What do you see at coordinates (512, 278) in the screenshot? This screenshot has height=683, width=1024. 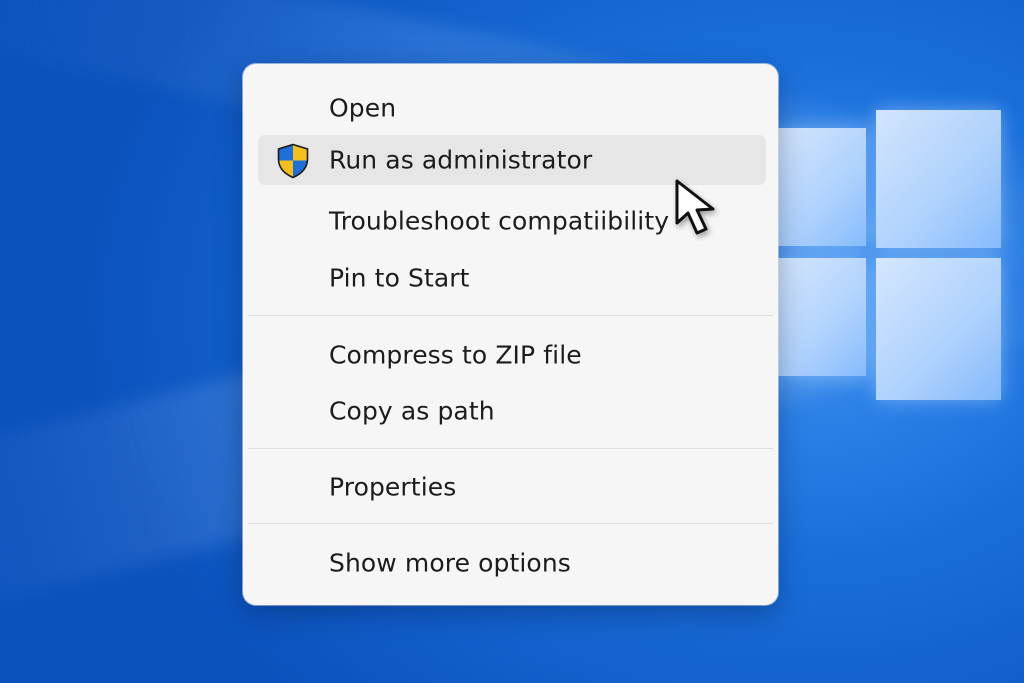 I see `menu-item-pin-to-start: Pin to Start` at bounding box center [512, 278].